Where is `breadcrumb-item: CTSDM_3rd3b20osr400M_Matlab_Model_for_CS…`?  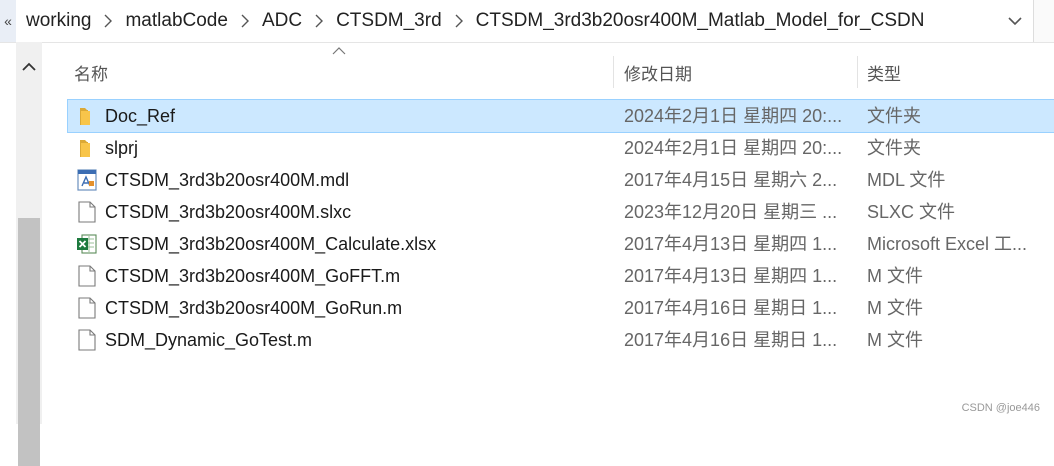
breadcrumb-item: CTSDM_3rd3b20osr400M_Matlab_Model_for_CS… is located at coordinates (700, 21).